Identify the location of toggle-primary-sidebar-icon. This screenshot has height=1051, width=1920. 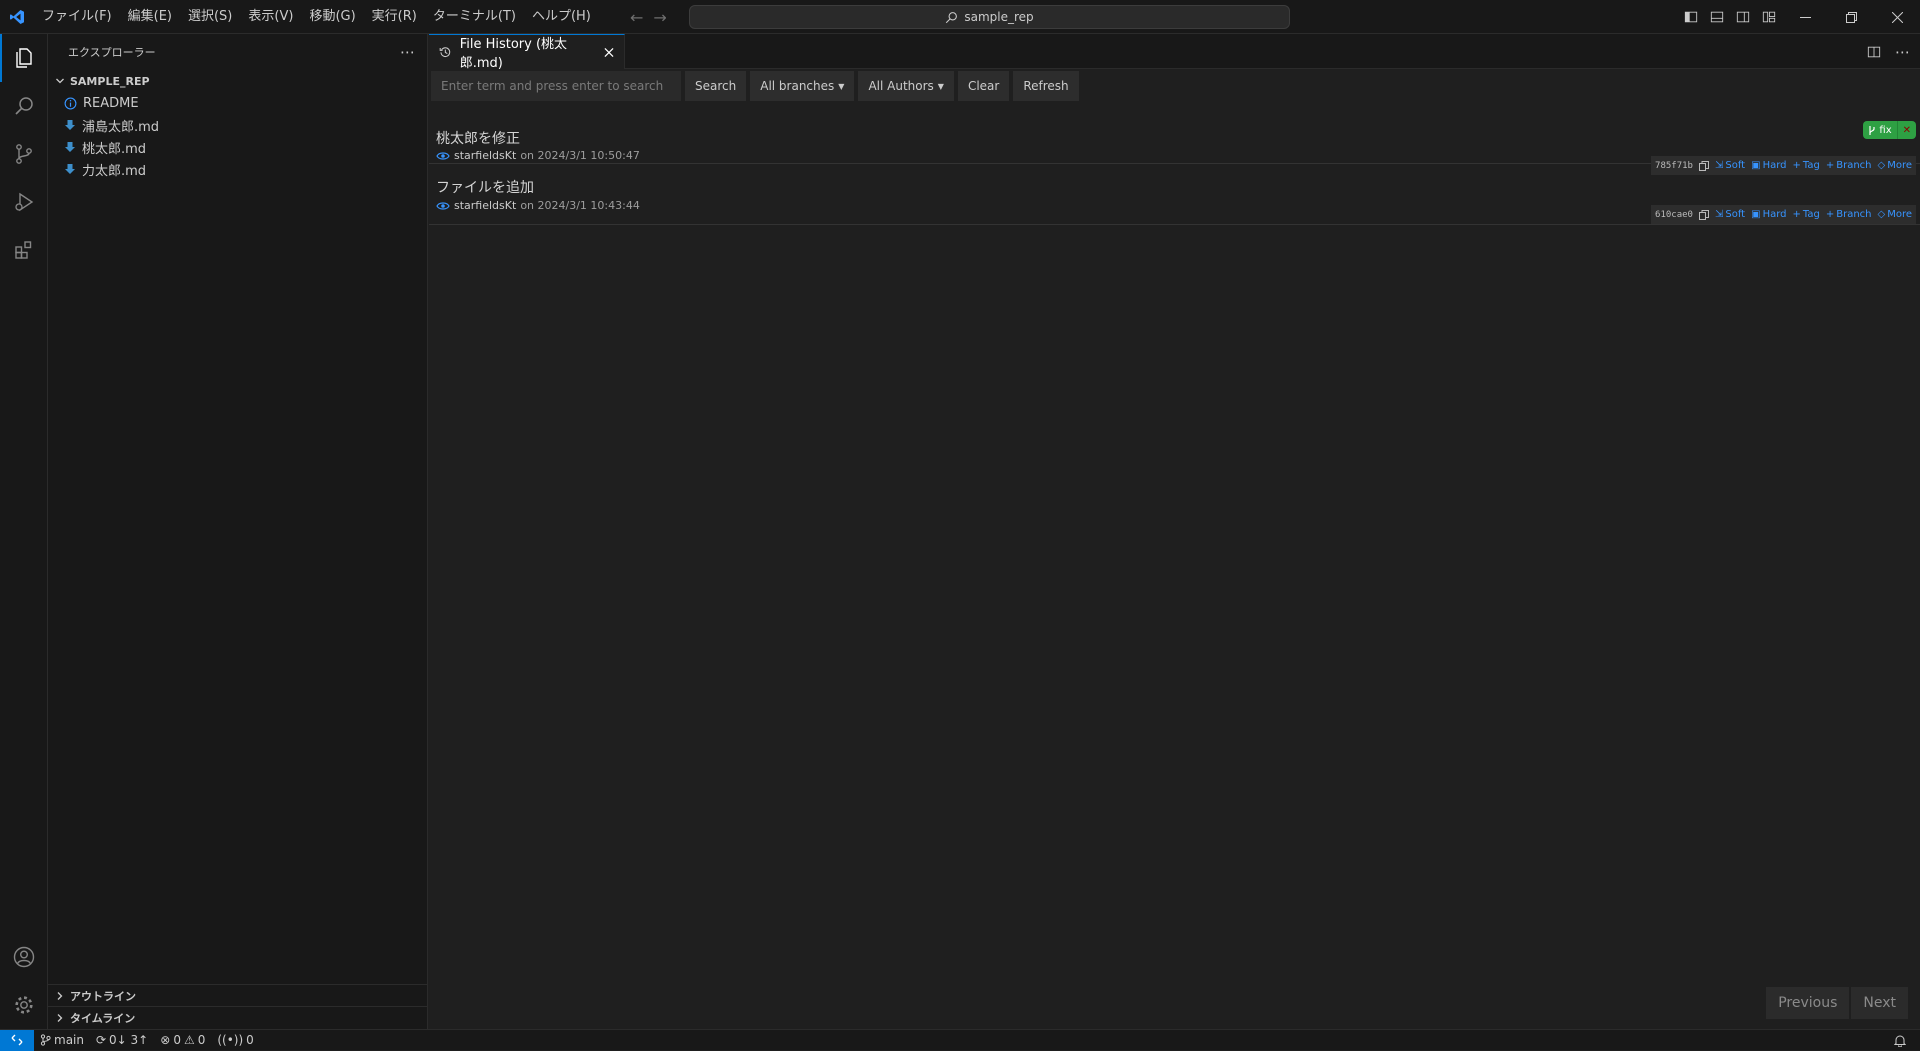
(1691, 17).